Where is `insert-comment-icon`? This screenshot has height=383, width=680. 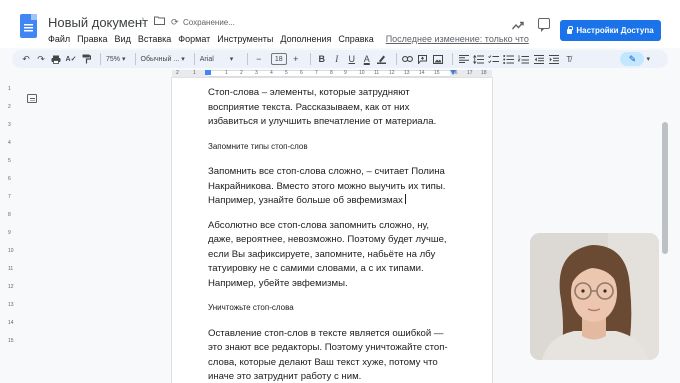 insert-comment-icon is located at coordinates (423, 59).